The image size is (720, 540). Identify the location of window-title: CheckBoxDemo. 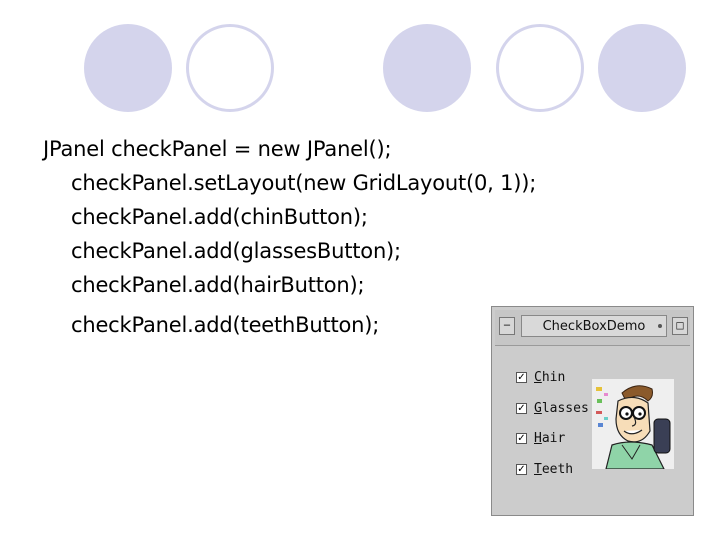
(594, 326).